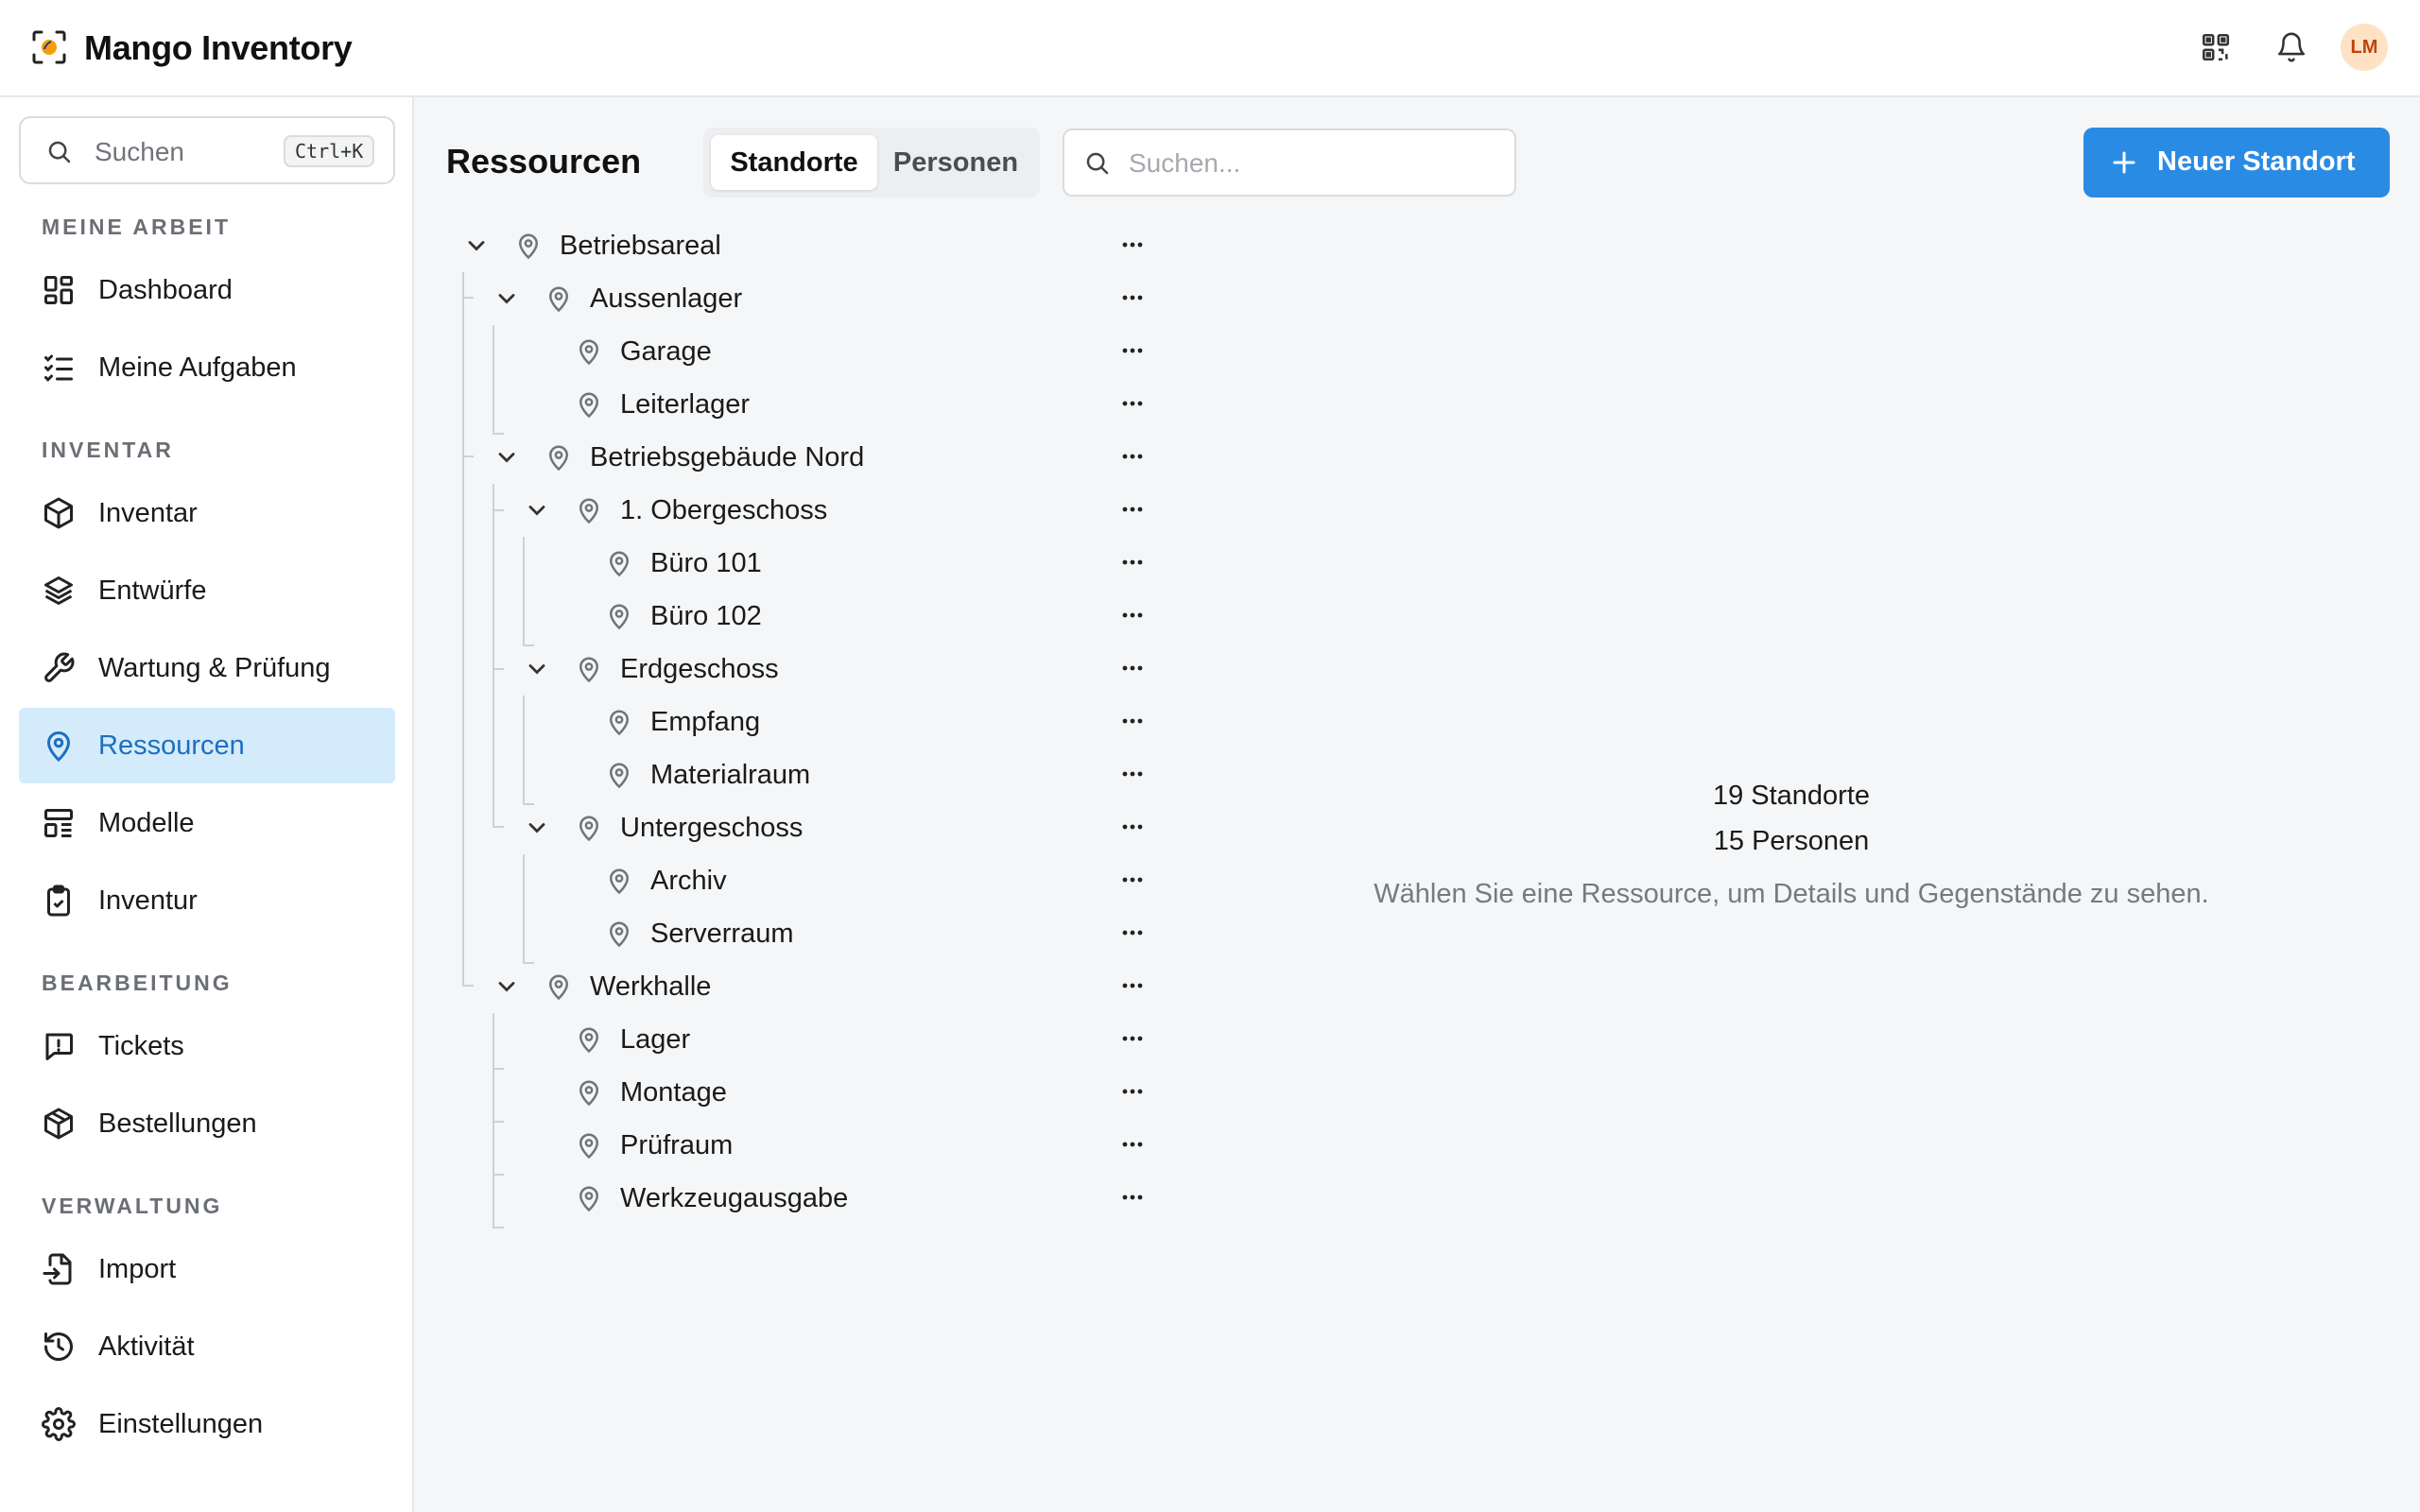  Describe the element at coordinates (2291, 47) in the screenshot. I see `bell-icon` at that location.